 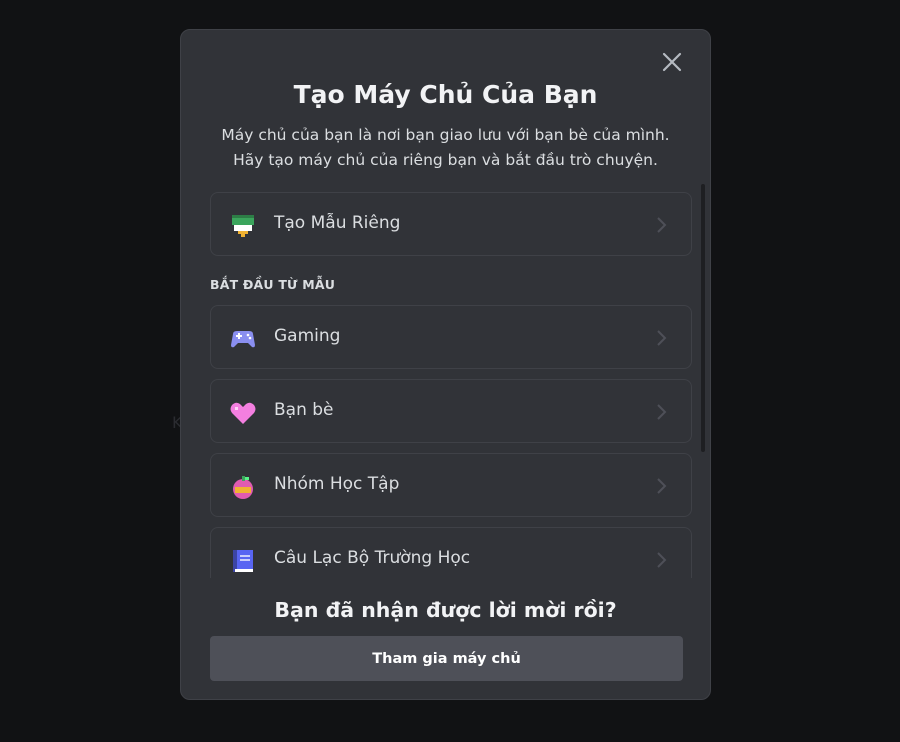 What do you see at coordinates (337, 484) in the screenshot?
I see `template-study-group-label: Nhóm Học Tập` at bounding box center [337, 484].